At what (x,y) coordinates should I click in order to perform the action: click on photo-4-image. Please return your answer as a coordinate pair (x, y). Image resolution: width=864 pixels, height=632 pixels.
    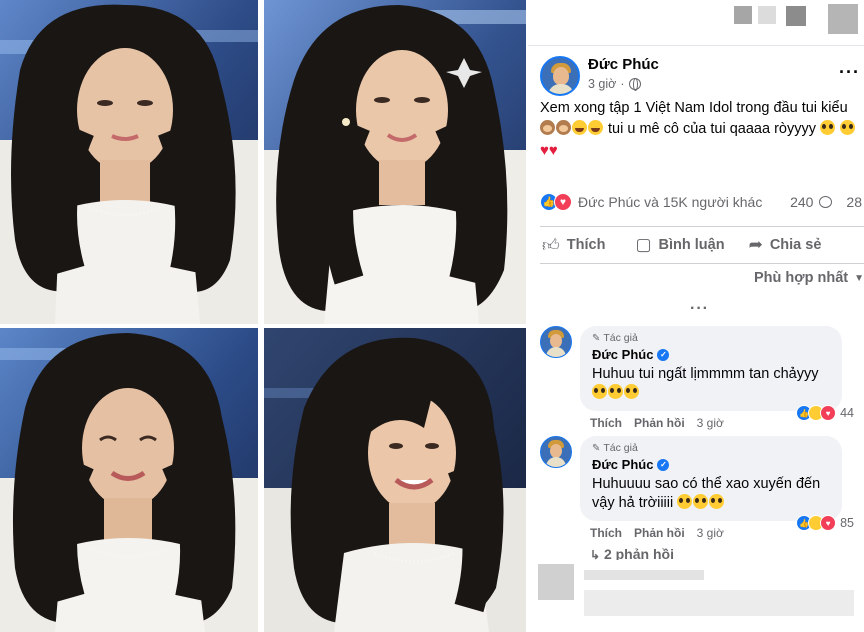
    Looking at the image, I should click on (395, 480).